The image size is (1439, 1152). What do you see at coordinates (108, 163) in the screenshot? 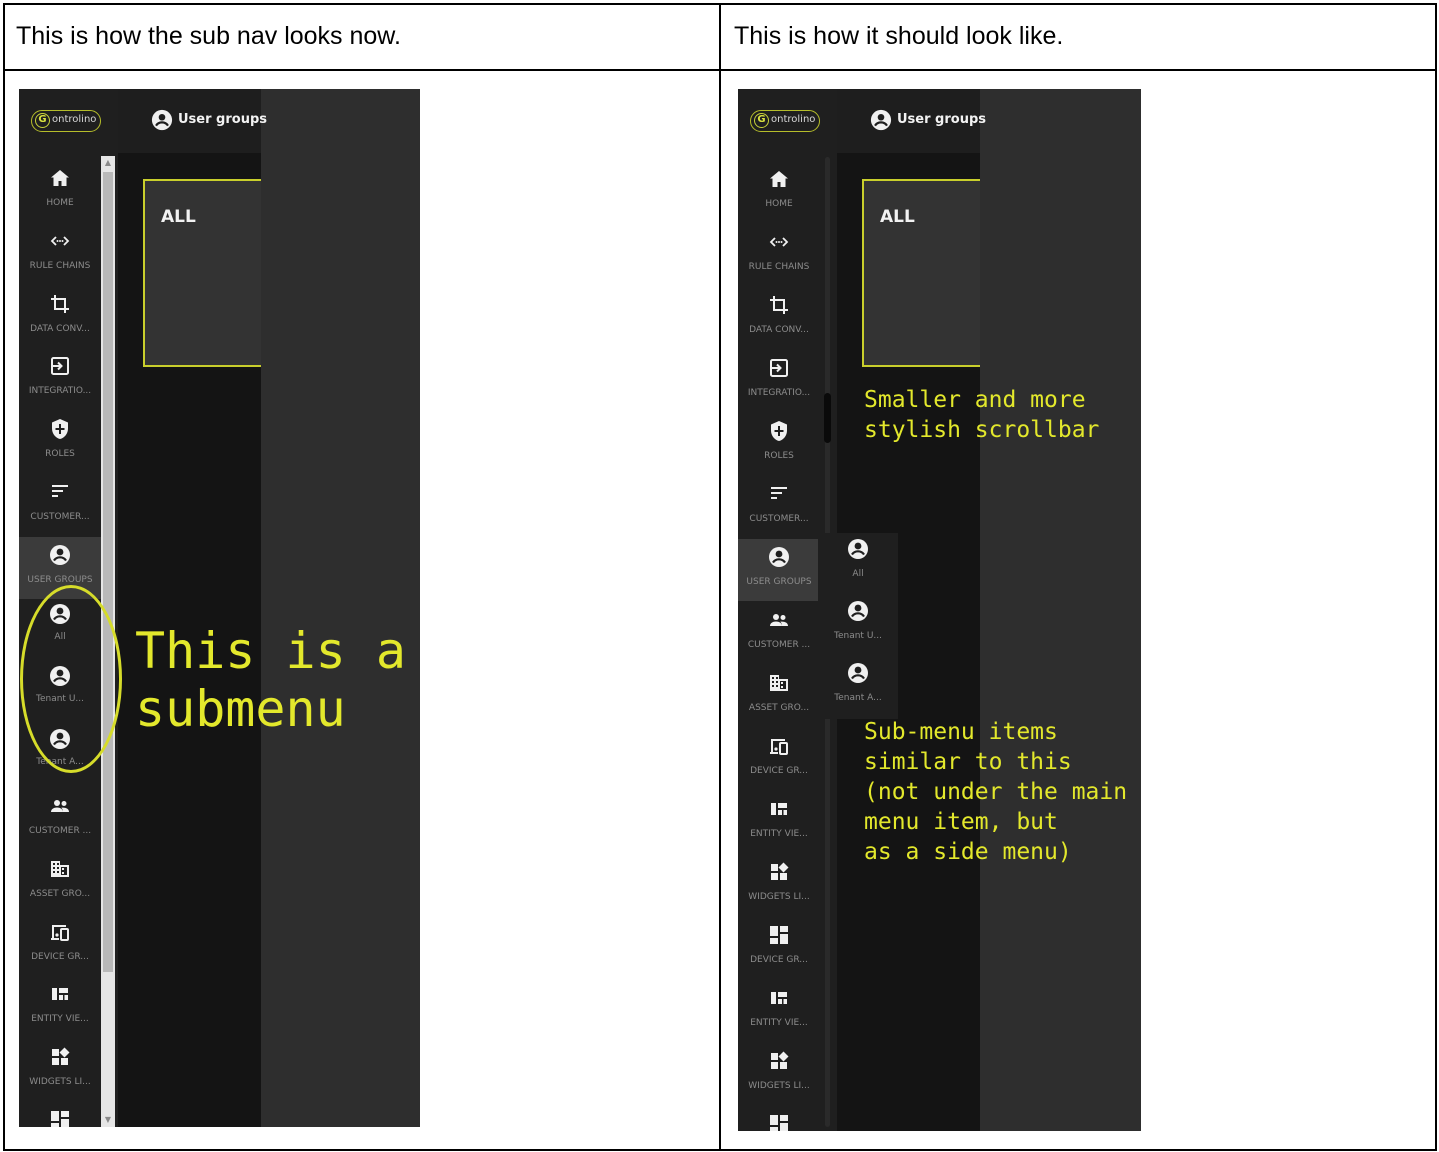
I see `scroll-up-icon: ▲` at bounding box center [108, 163].